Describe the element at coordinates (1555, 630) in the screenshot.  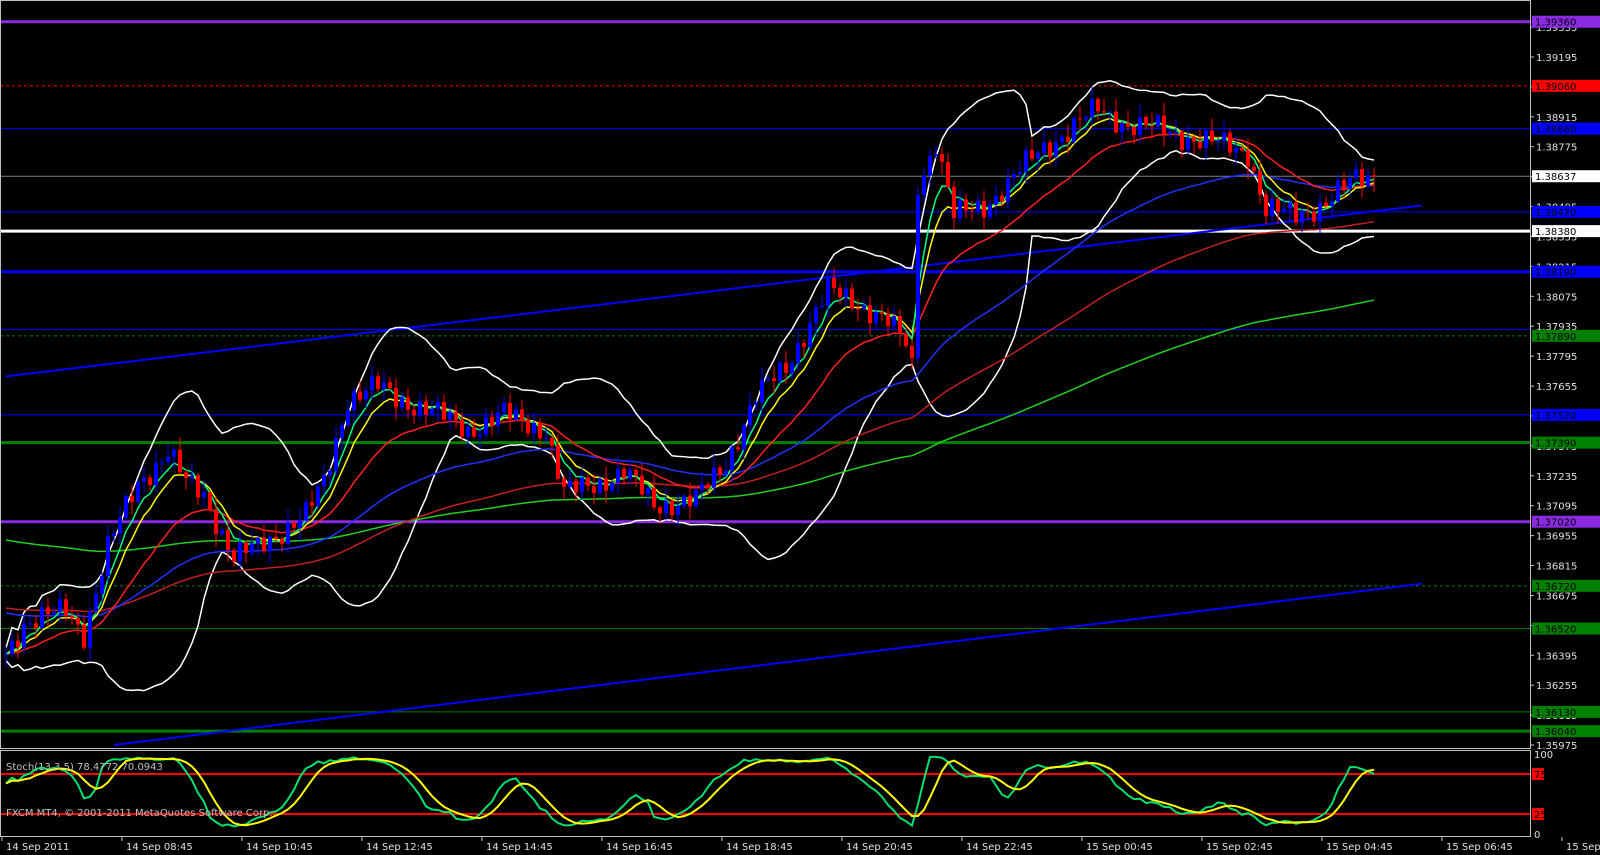
I see `price-level-label: 1.36520` at that location.